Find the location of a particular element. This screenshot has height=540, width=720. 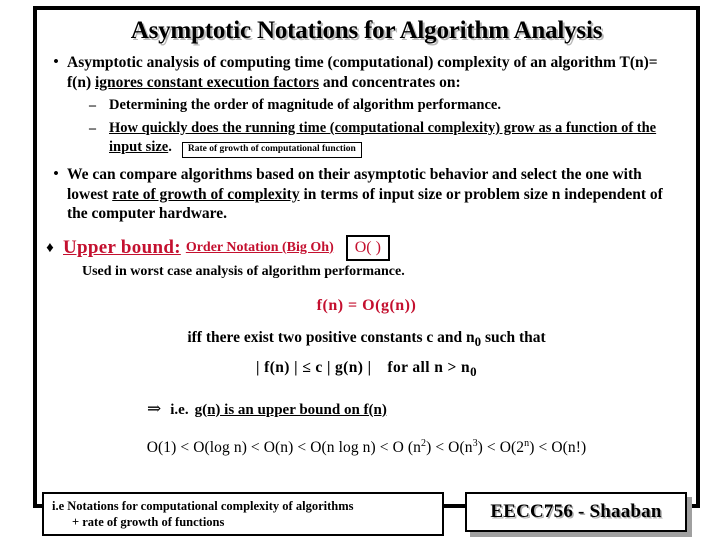

implication-ie-label: i.e. is located at coordinates (179, 409).